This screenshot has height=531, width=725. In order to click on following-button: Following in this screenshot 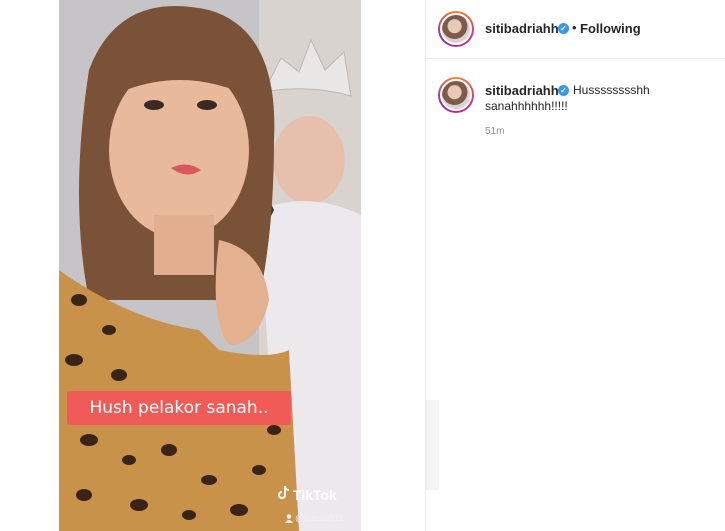, I will do `click(610, 28)`.